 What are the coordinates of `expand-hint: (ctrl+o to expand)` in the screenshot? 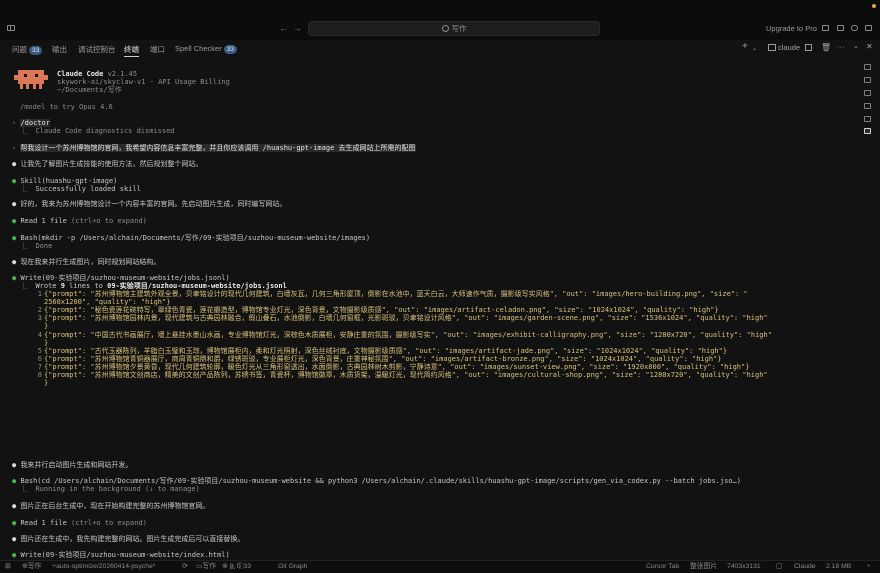 It's located at (109, 221).